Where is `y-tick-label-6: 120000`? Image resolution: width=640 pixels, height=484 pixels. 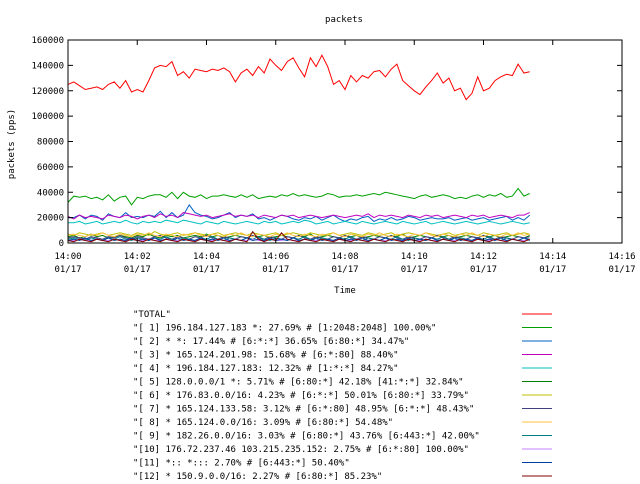
y-tick-label-6: 120000 is located at coordinates (47, 92).